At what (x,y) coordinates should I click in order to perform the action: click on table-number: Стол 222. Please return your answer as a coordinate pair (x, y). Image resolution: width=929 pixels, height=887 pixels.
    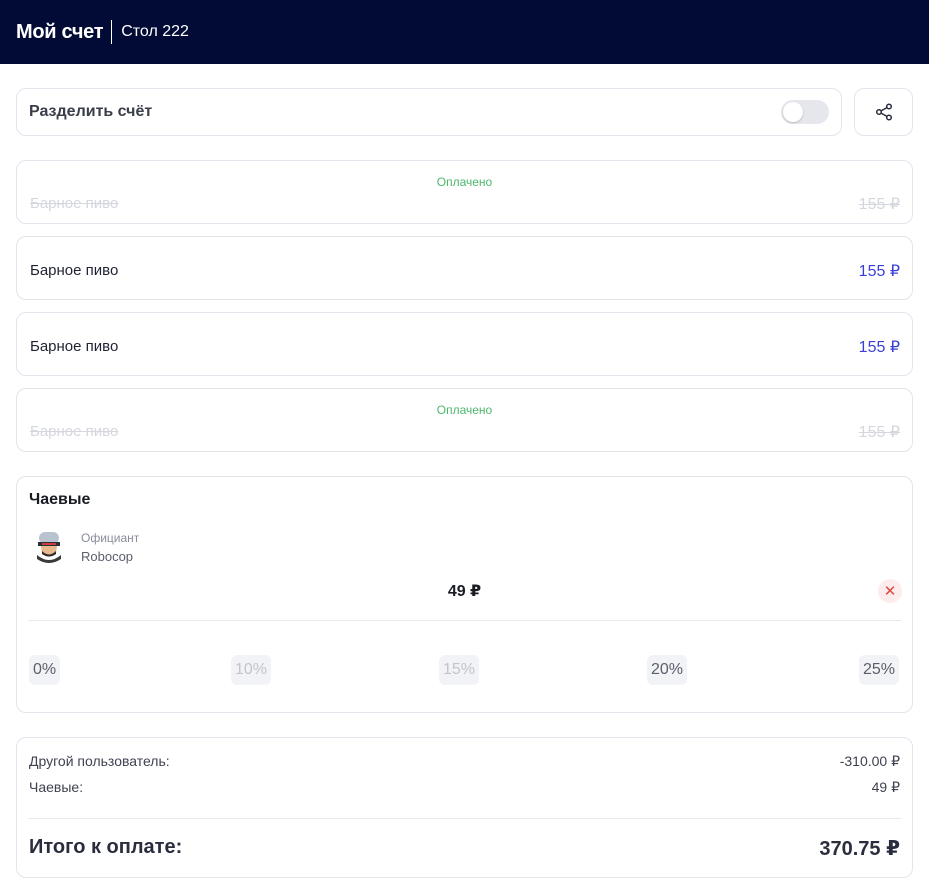
    Looking at the image, I should click on (155, 31).